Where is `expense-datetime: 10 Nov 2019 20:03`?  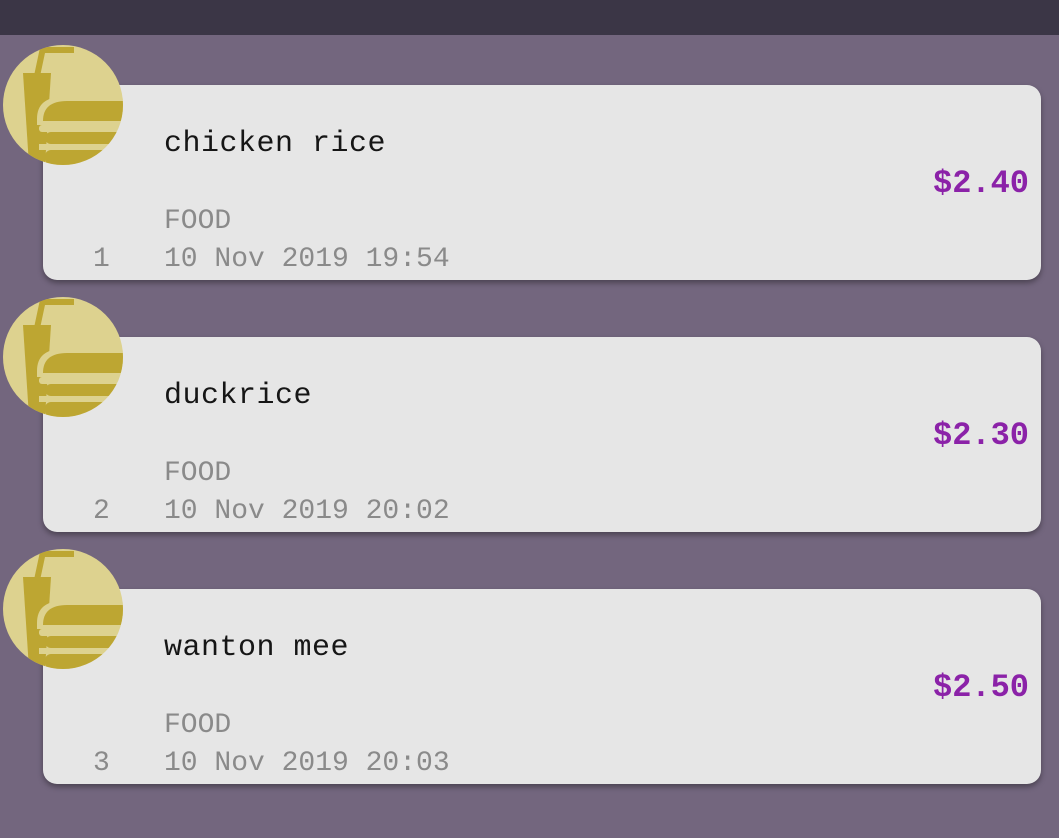 expense-datetime: 10 Nov 2019 20:03 is located at coordinates (307, 763).